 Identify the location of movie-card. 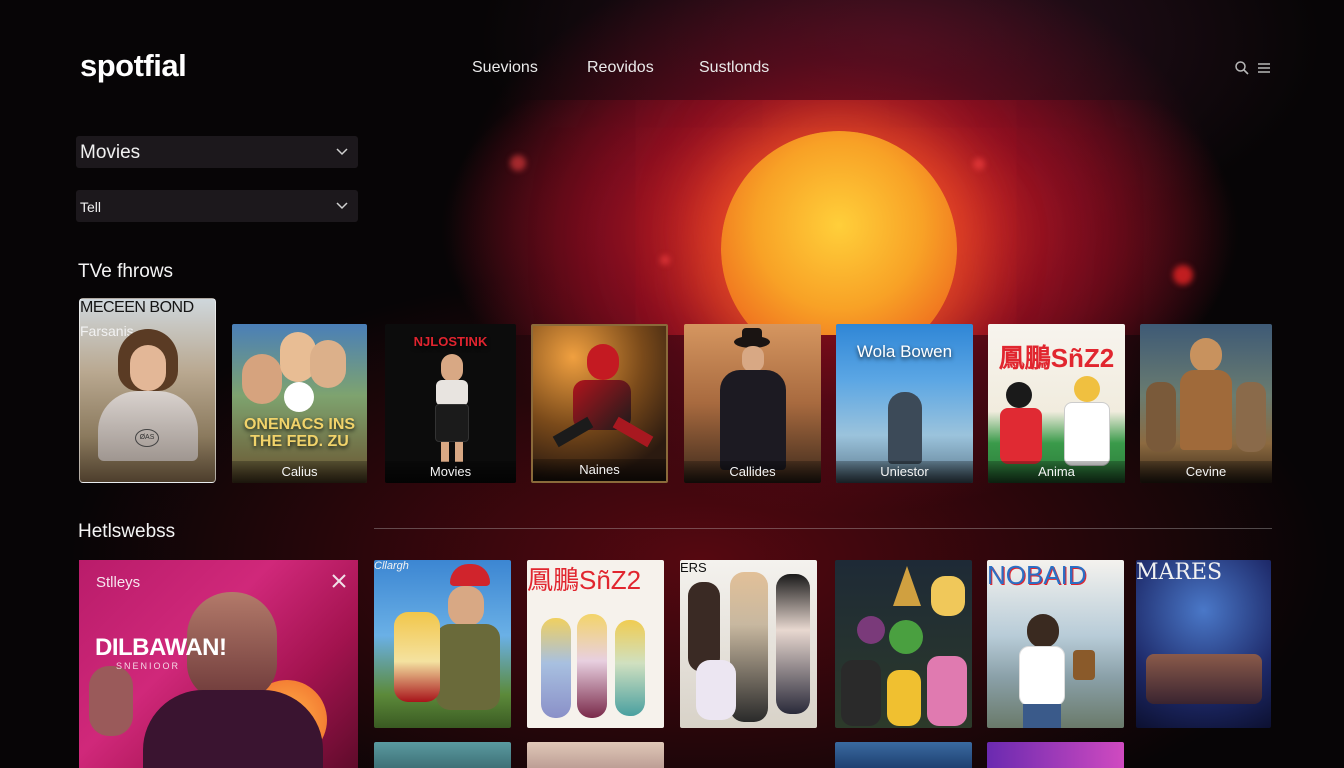
(903, 644).